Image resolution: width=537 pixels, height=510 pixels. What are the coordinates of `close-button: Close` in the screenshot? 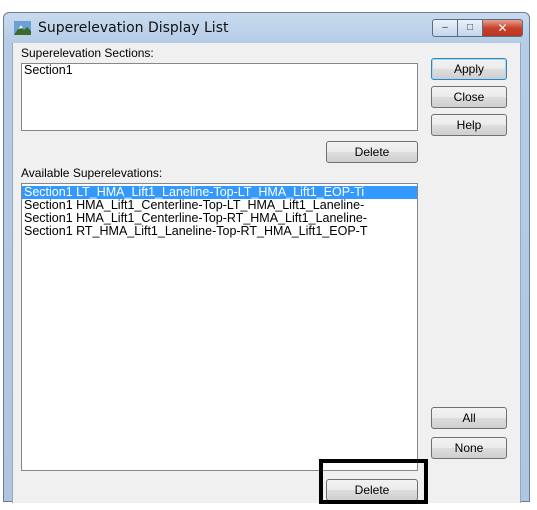 It's located at (469, 97).